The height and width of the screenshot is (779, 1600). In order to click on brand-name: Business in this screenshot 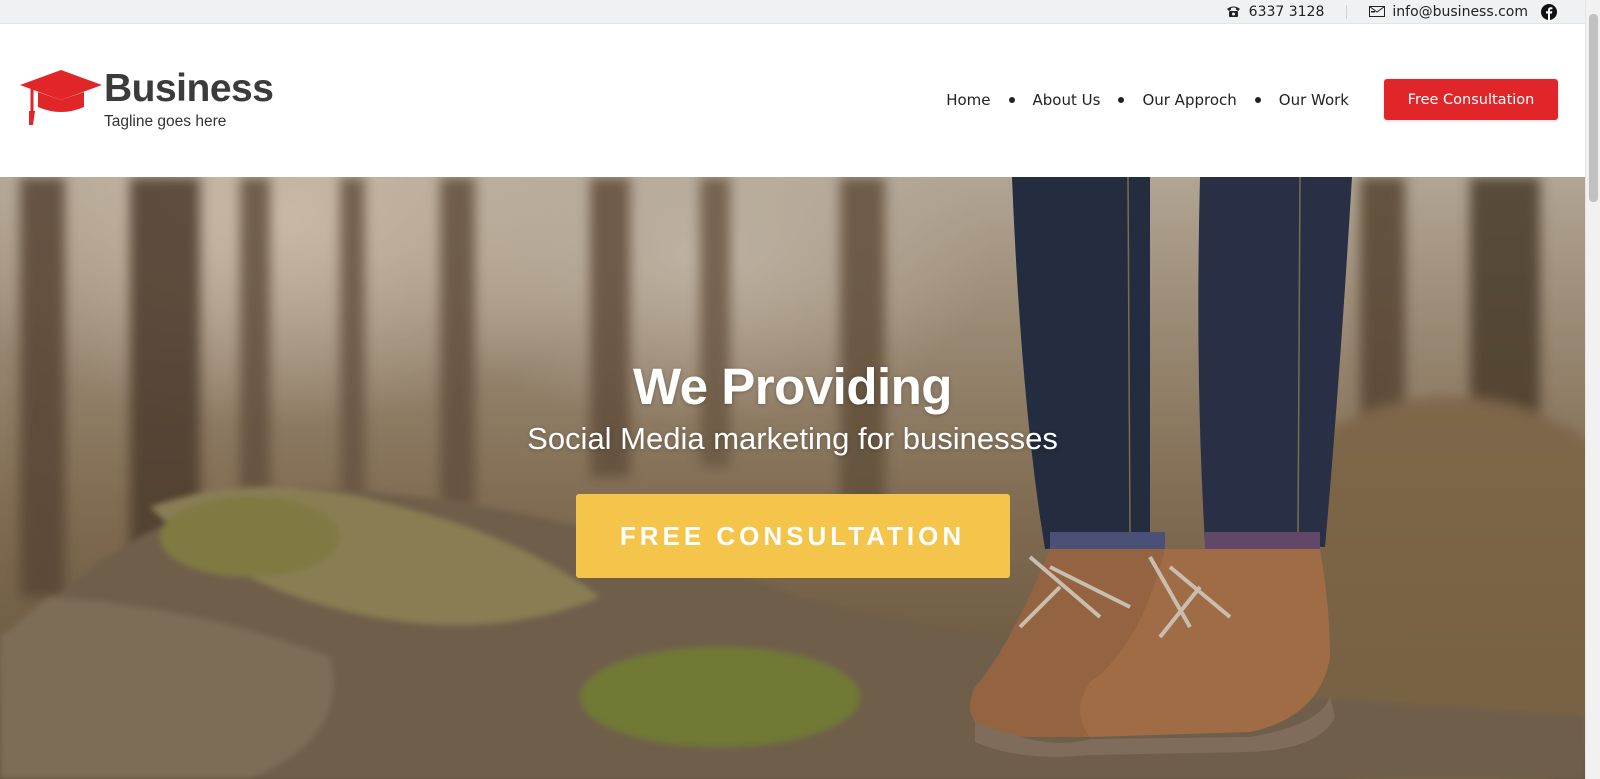, I will do `click(189, 88)`.